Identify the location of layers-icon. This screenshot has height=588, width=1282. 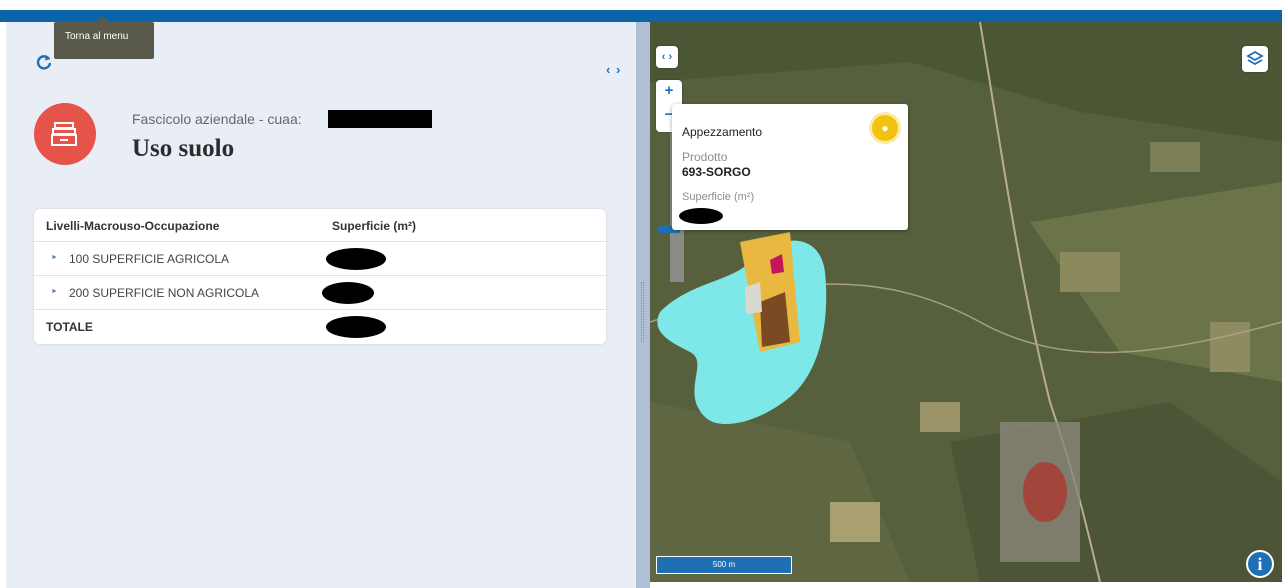
(1255, 58).